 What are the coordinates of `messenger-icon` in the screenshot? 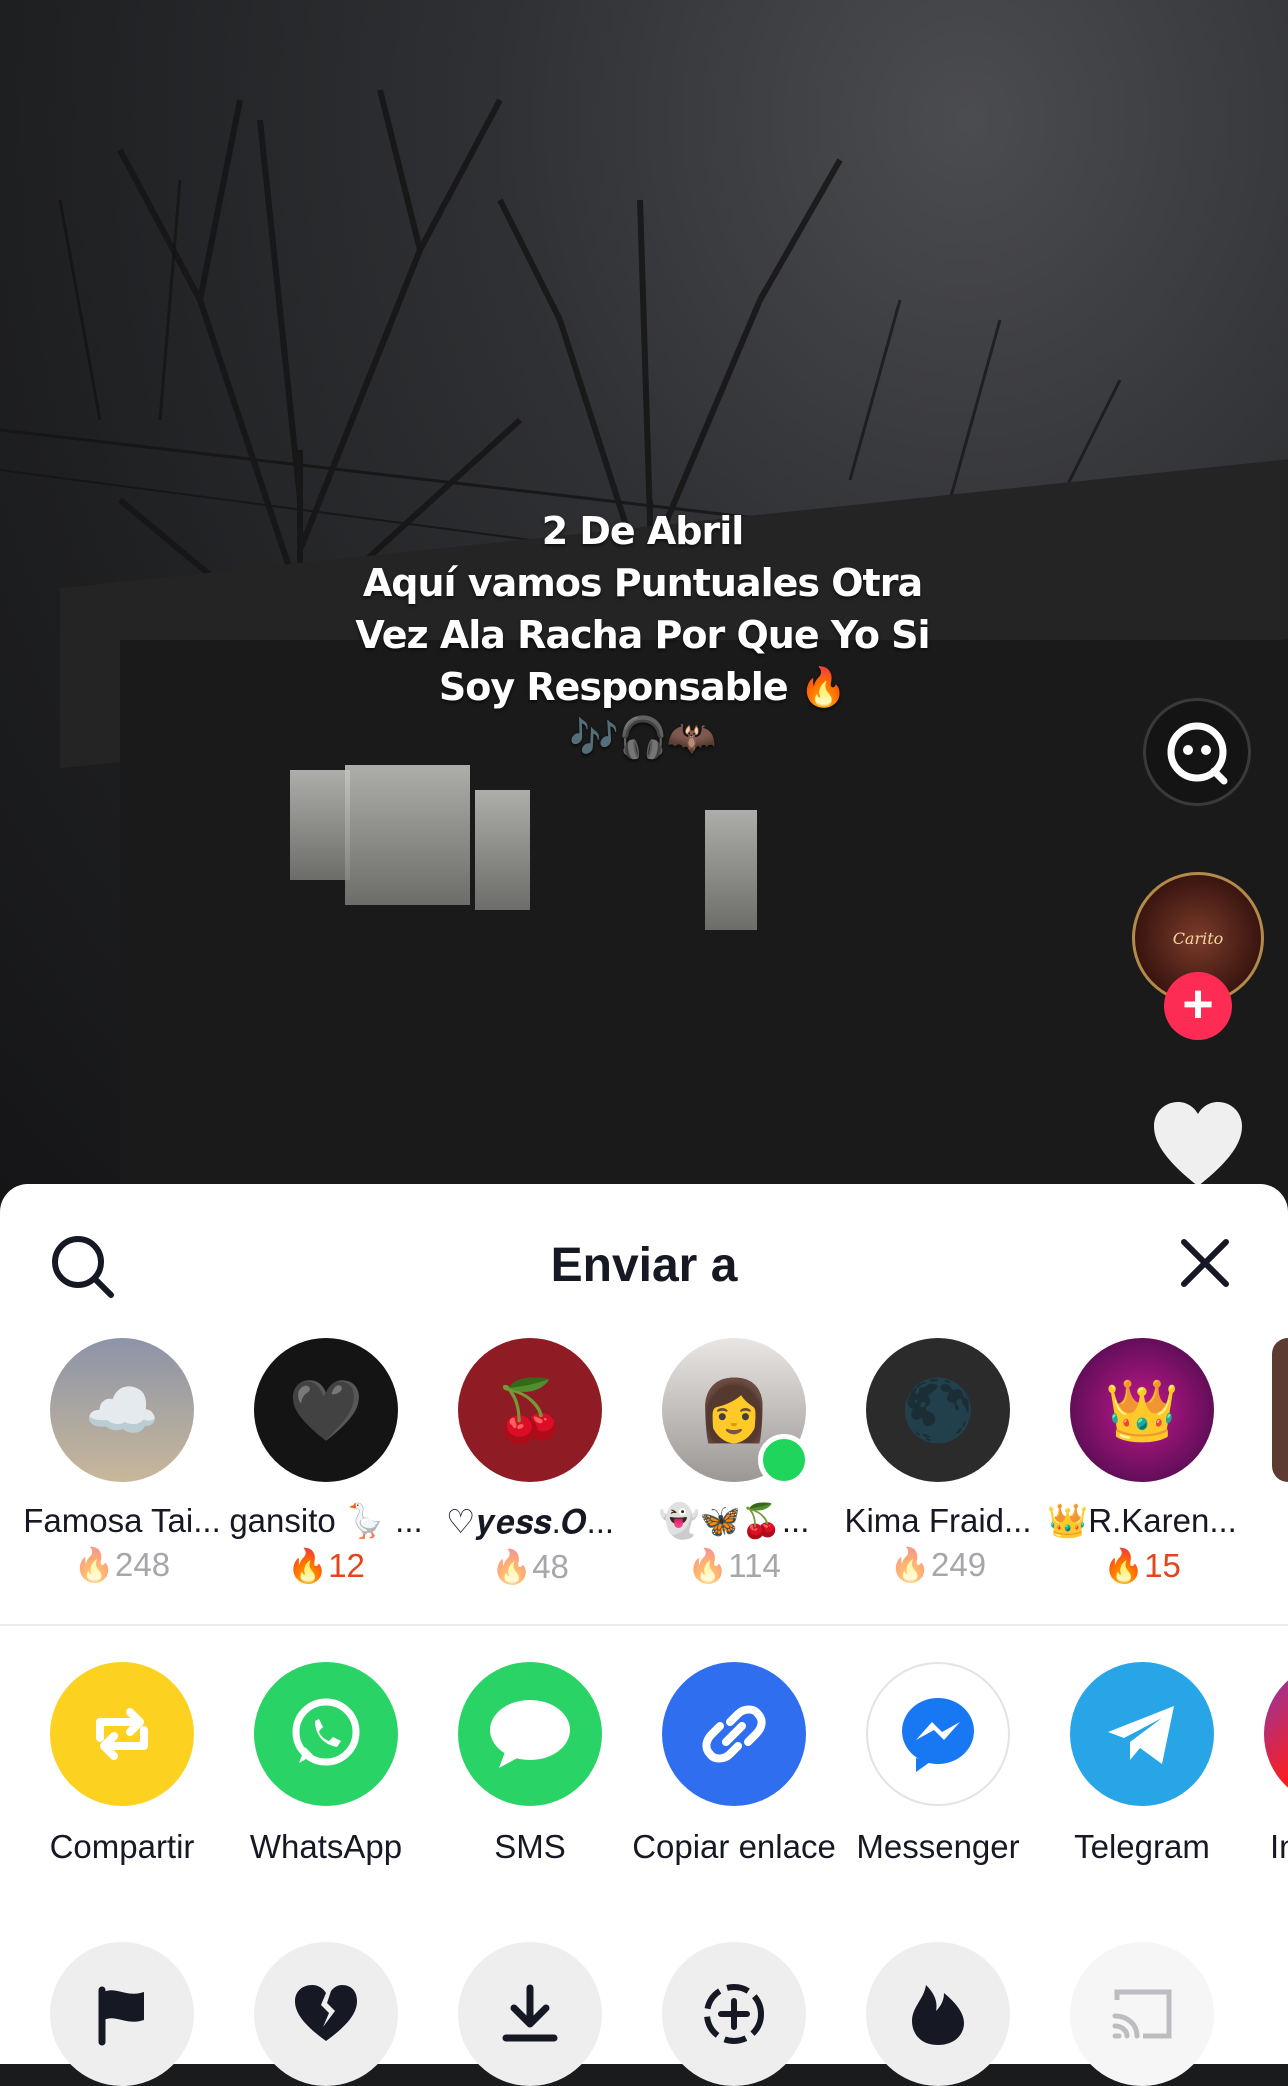 It's located at (938, 1734).